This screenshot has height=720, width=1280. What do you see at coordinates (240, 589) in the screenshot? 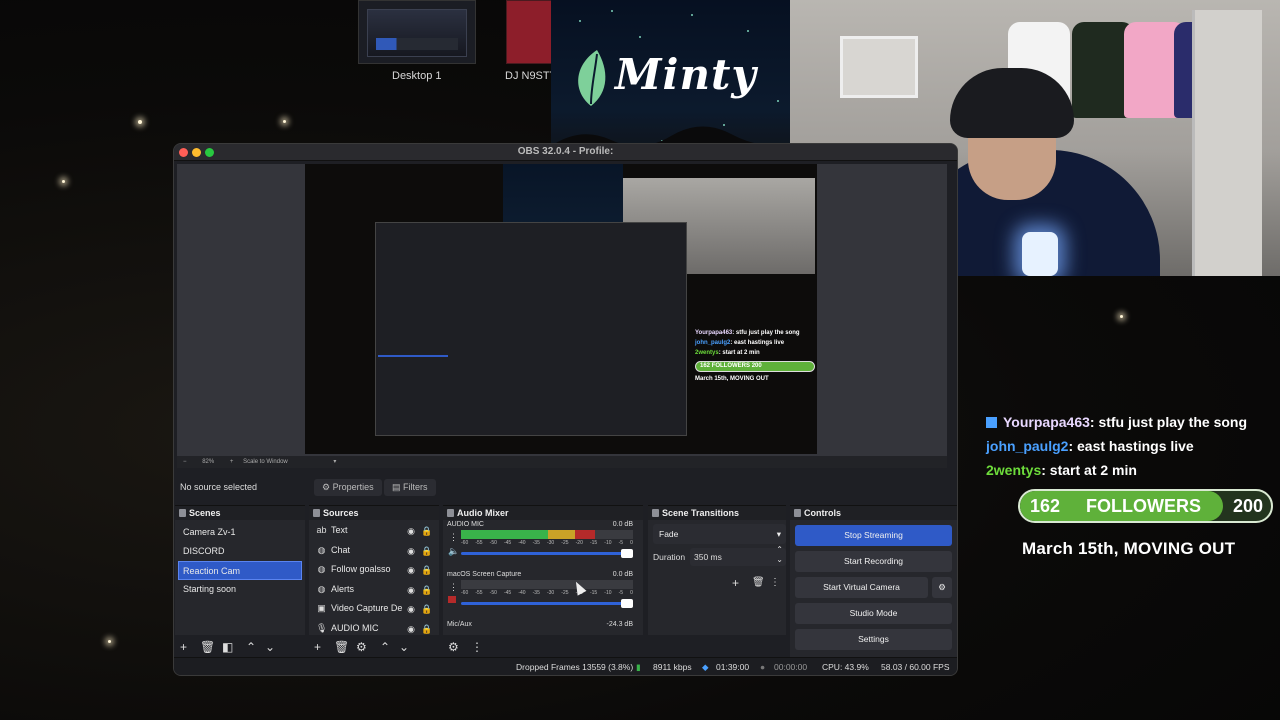
I see `scene-item: Starting soon` at bounding box center [240, 589].